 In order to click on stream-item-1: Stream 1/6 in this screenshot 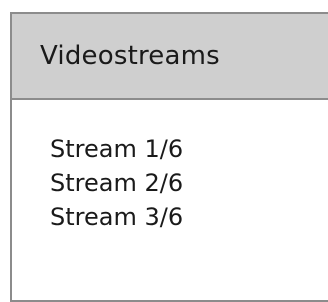, I will do `click(116, 149)`.